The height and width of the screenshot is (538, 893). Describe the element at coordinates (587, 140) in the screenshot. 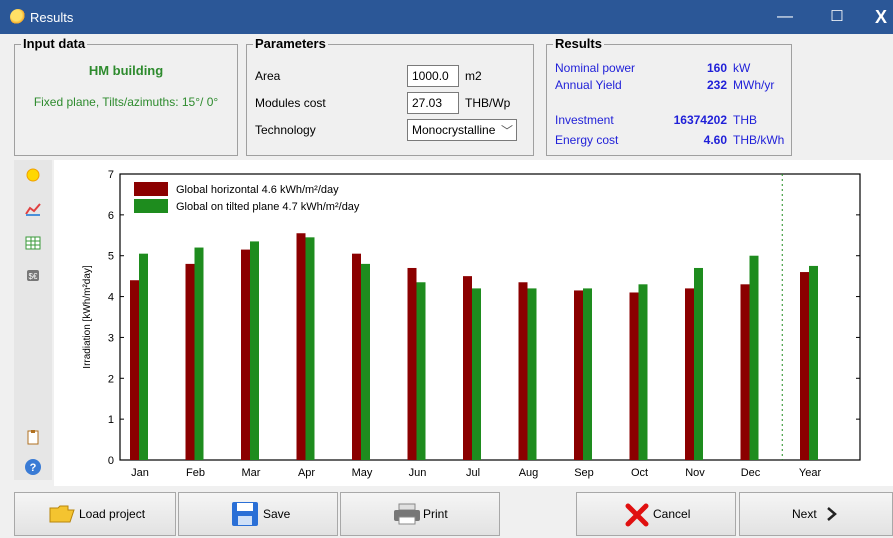

I see `energy-cost-label: Energy cost` at that location.